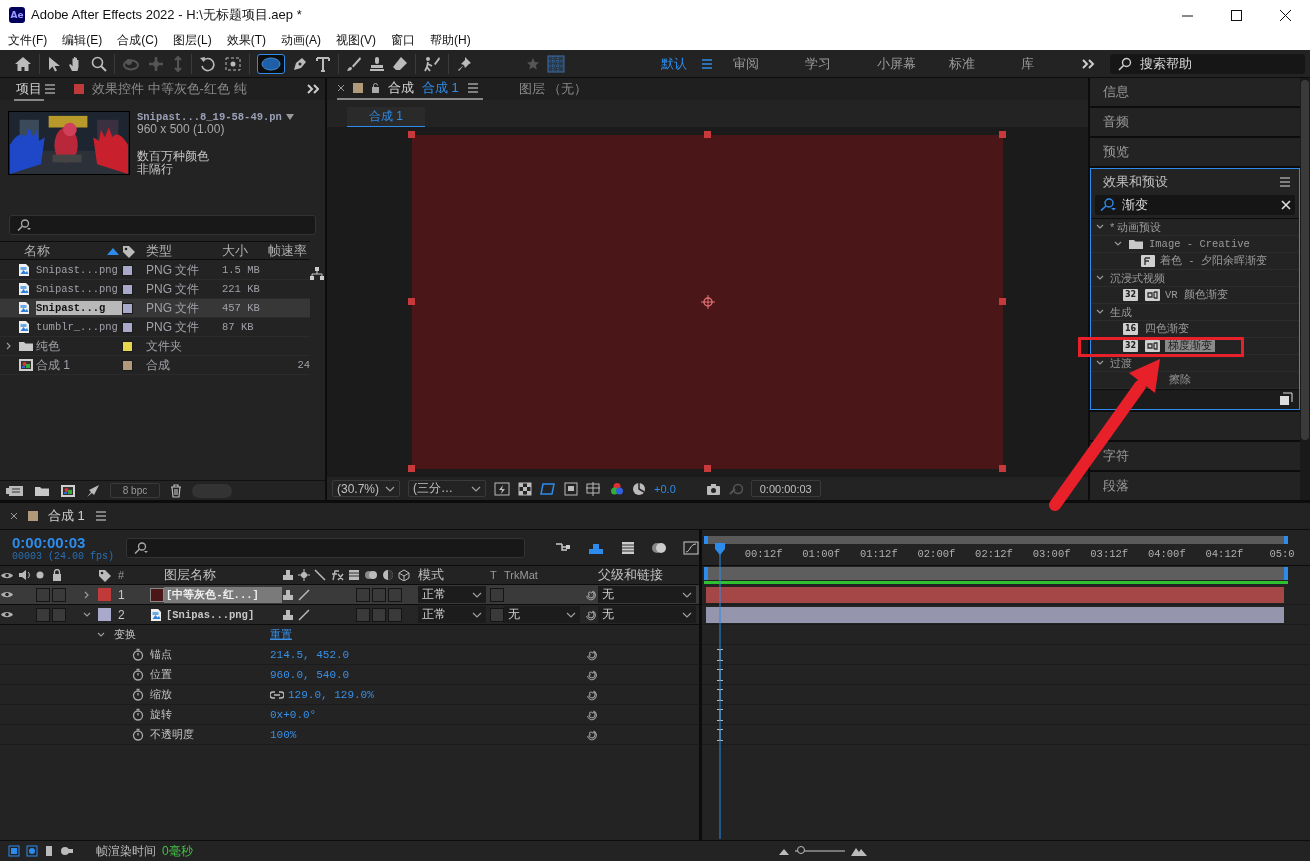 The width and height of the screenshot is (1310, 861). I want to click on category-item: 沉浸式视频, so click(1137, 277).